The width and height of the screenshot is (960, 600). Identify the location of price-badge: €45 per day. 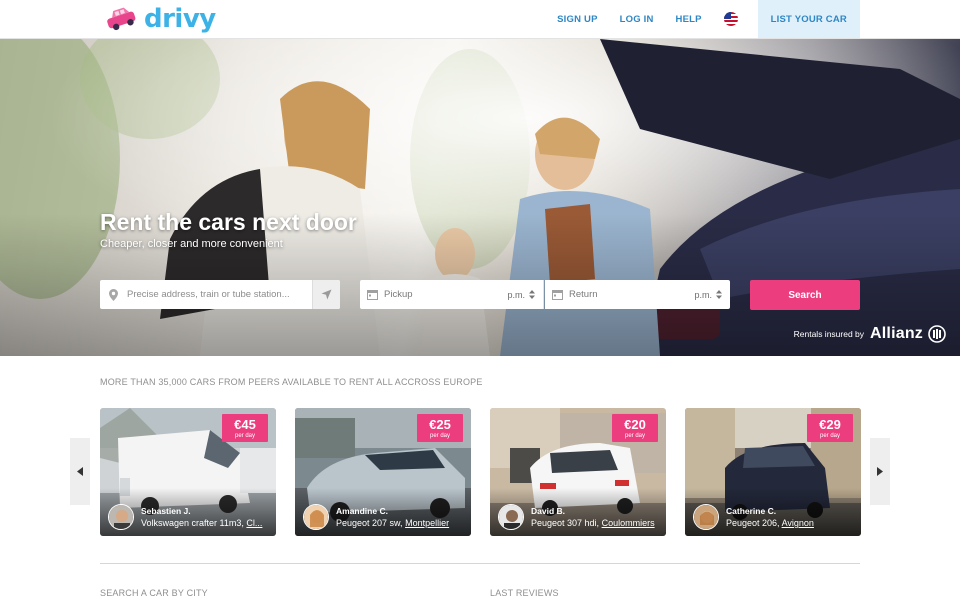
(245, 428).